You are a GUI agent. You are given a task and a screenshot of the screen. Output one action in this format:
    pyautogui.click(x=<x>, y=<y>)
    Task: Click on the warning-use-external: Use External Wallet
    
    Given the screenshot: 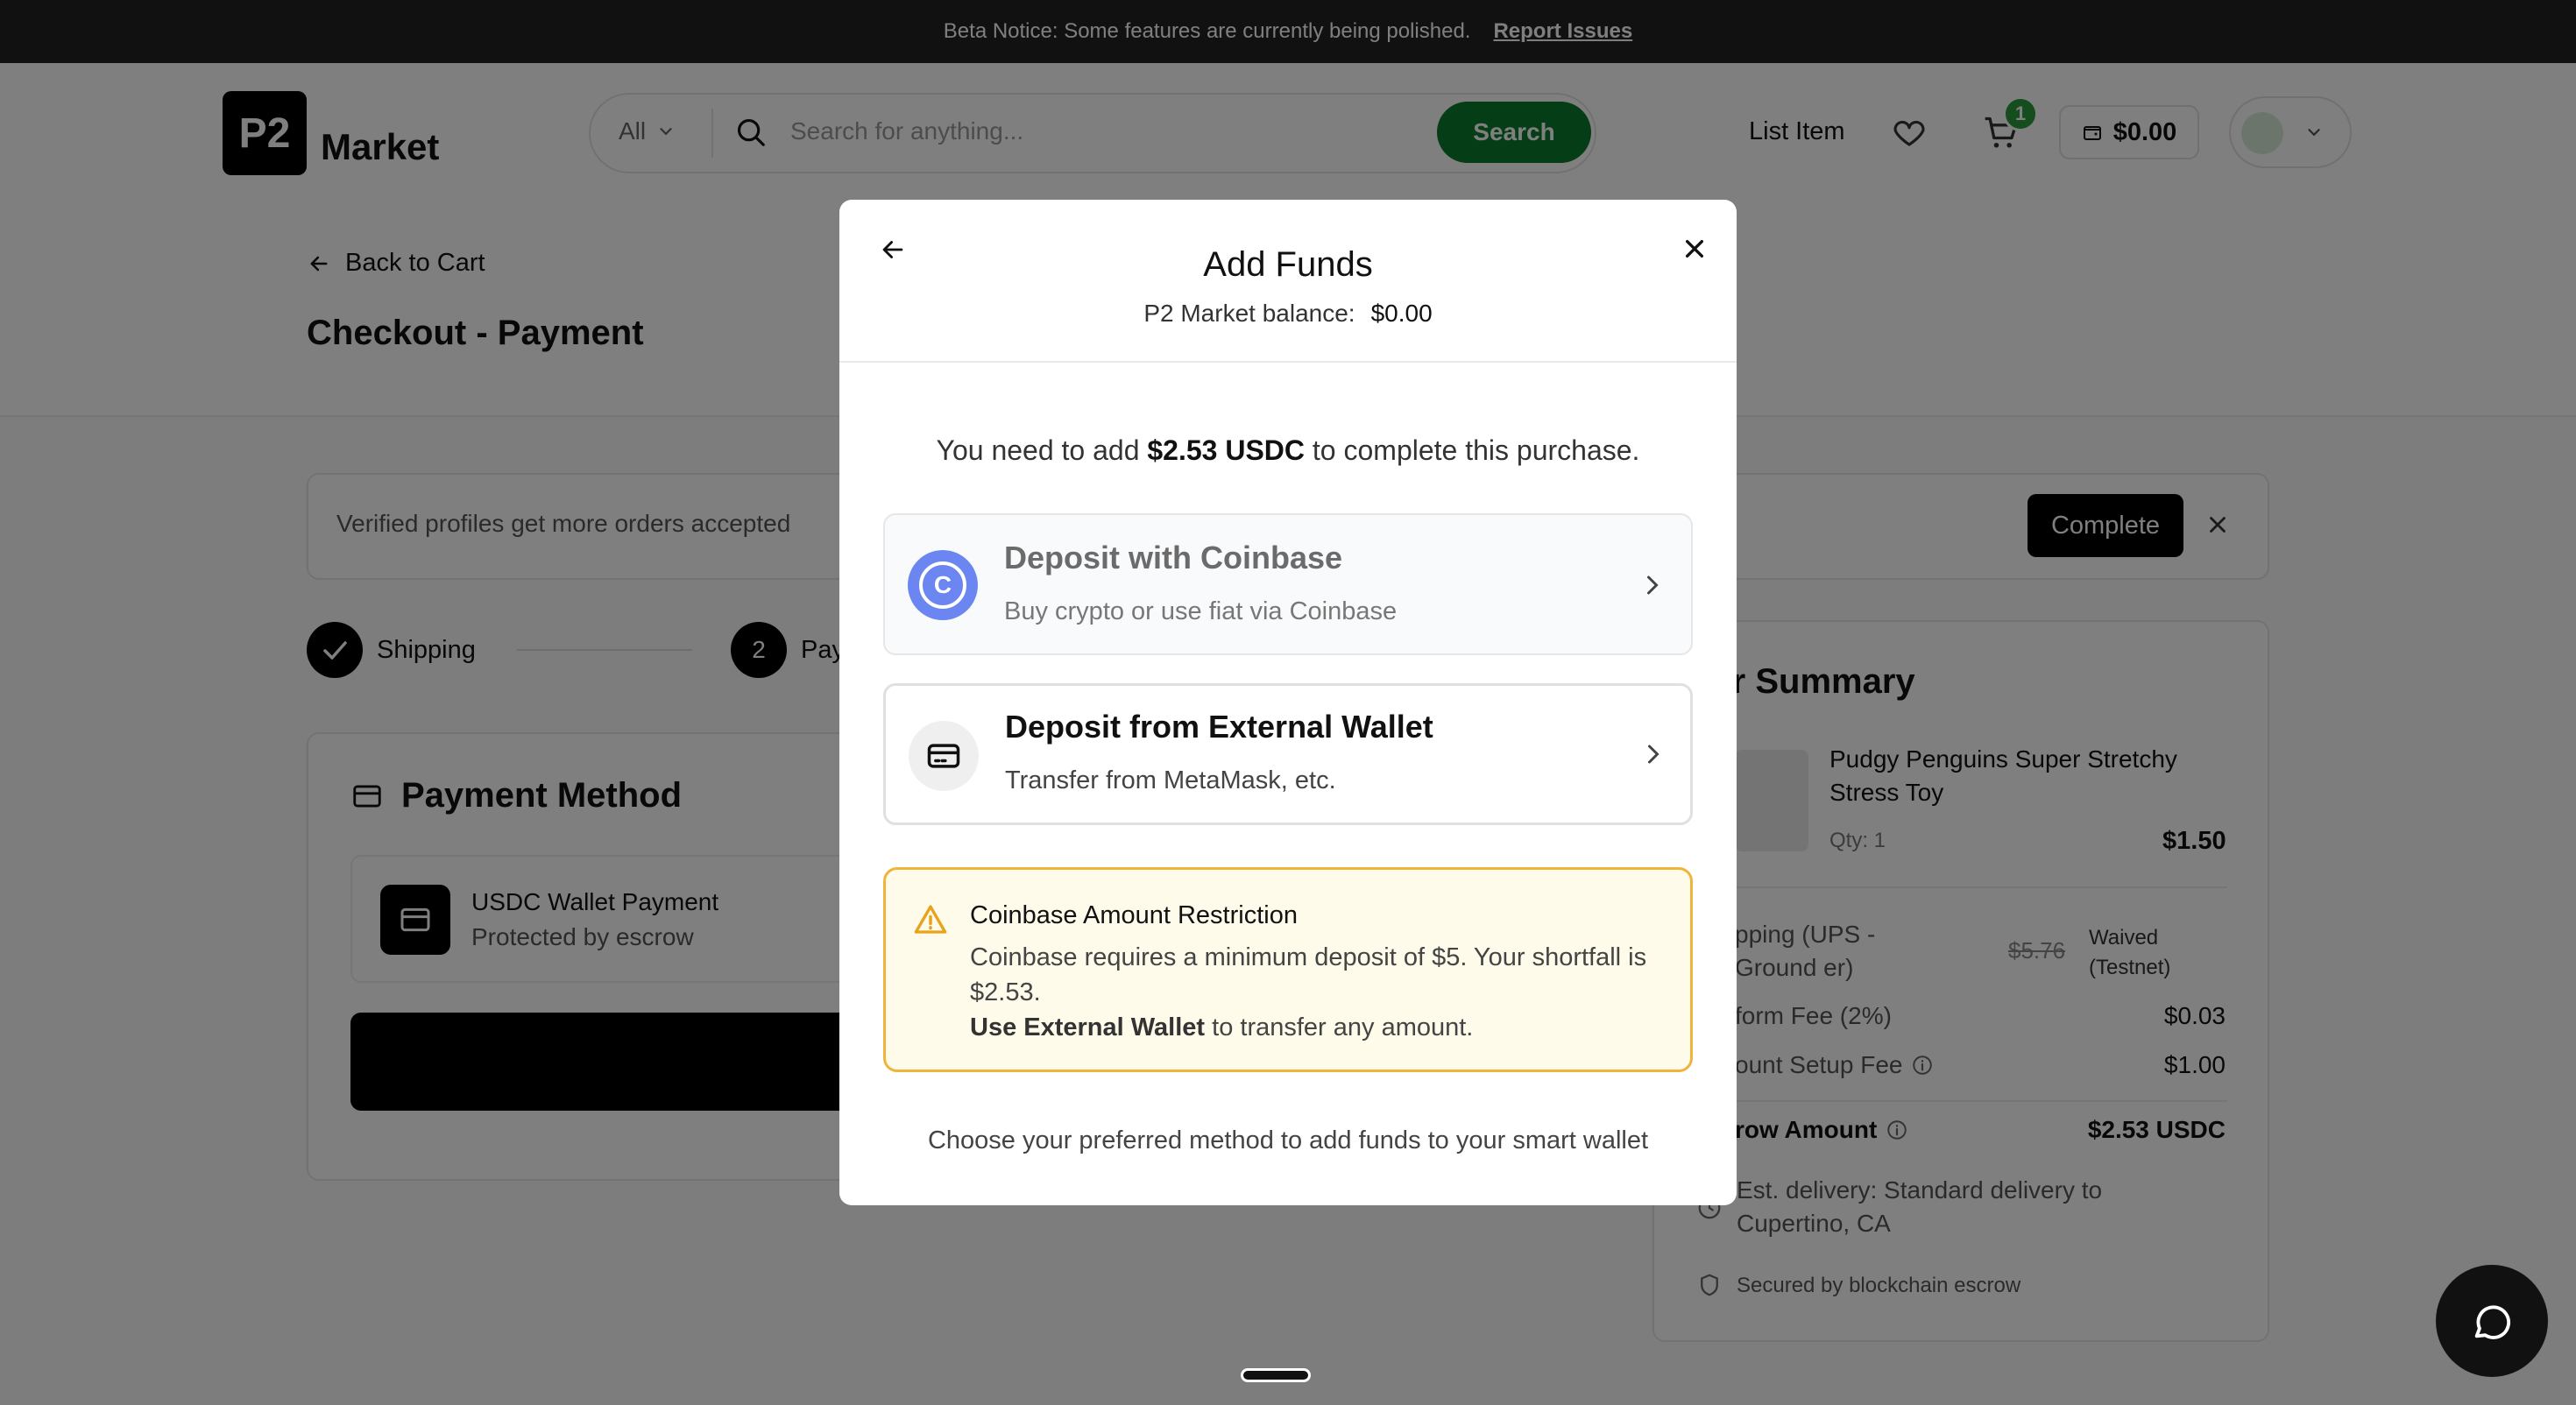 What is the action you would take?
    pyautogui.click(x=1088, y=1027)
    